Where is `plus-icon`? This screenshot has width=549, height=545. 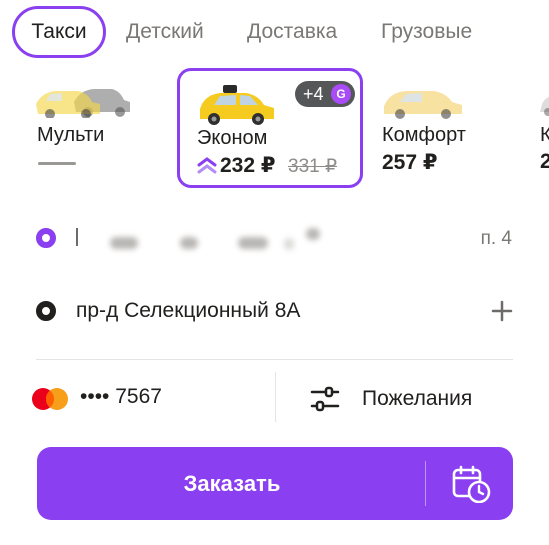 plus-icon is located at coordinates (502, 311).